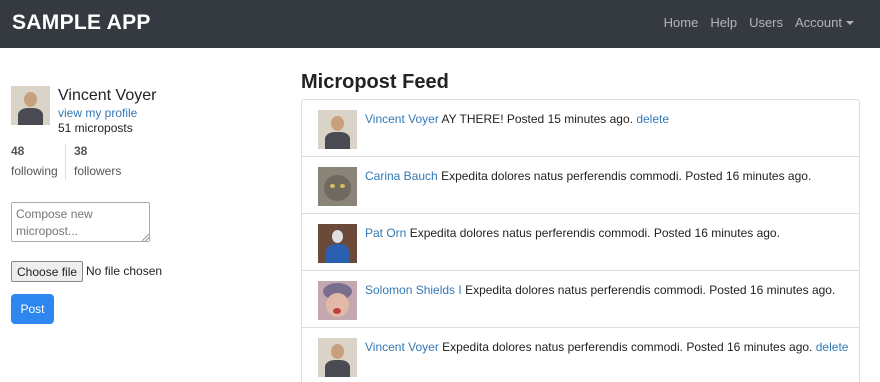  I want to click on feed-timestamp: Posted 15 minutes ago., so click(569, 119).